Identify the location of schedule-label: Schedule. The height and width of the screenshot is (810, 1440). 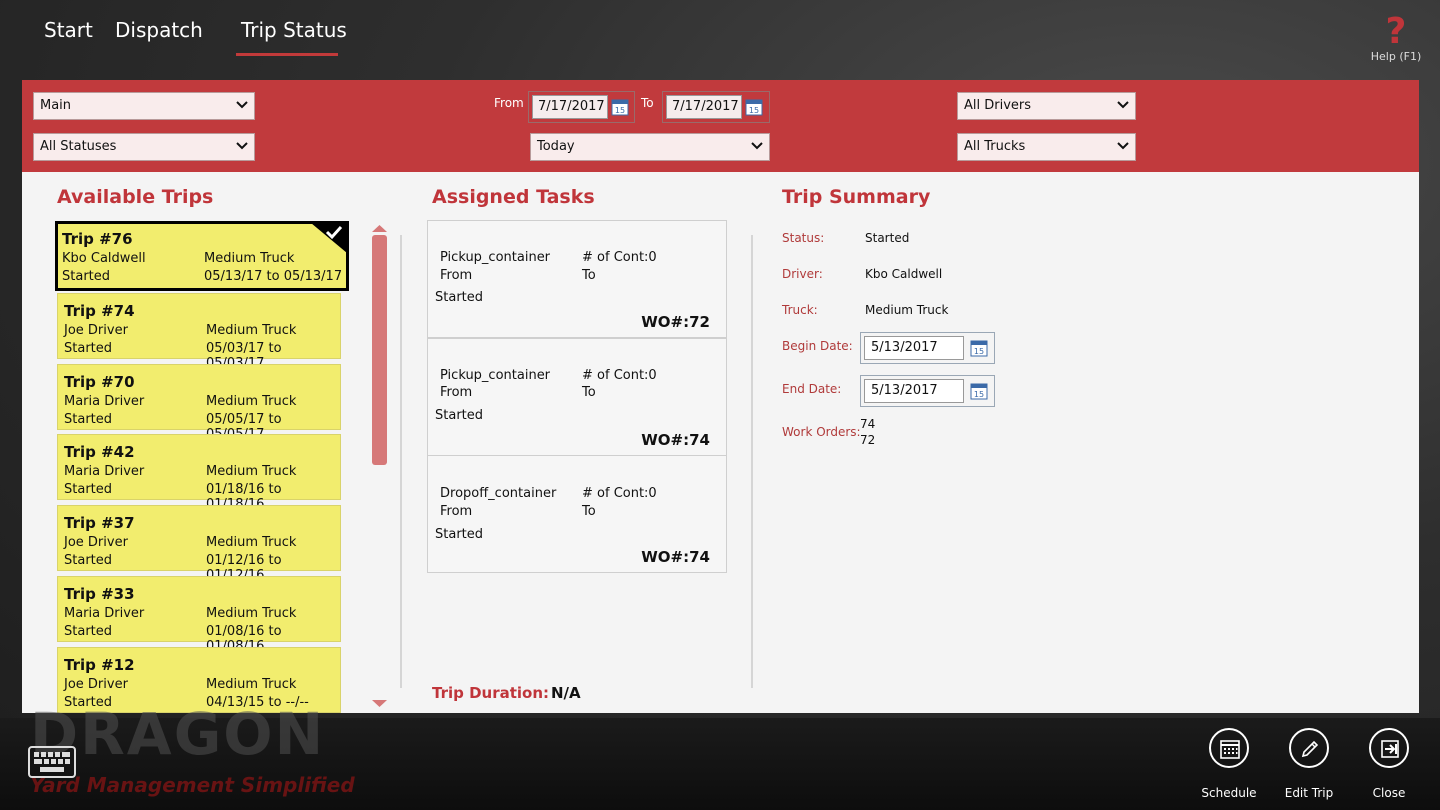
(1229, 793).